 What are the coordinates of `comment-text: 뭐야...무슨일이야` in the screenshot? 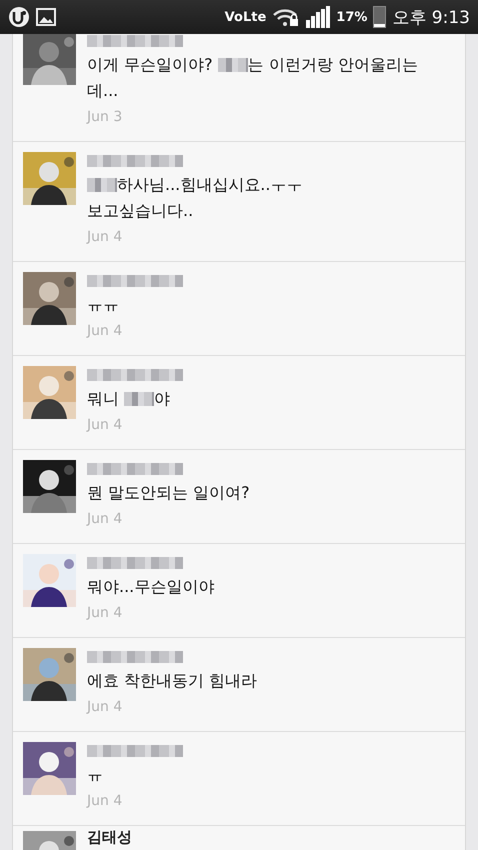 It's located at (151, 587).